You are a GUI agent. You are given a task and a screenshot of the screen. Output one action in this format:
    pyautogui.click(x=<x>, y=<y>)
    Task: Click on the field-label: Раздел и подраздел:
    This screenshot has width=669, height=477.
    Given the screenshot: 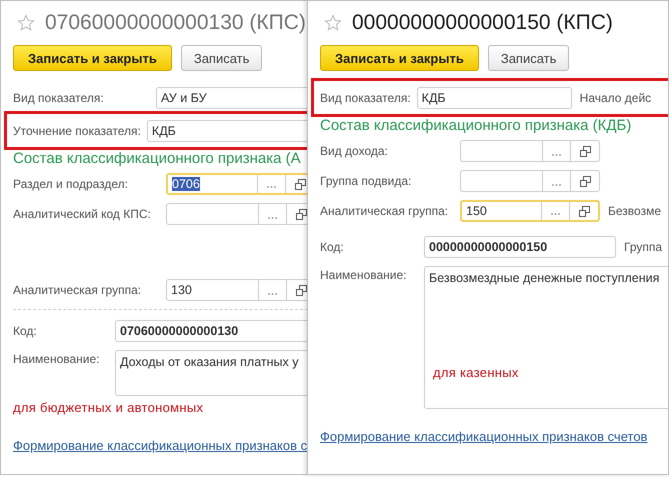 What is the action you would take?
    pyautogui.click(x=71, y=184)
    